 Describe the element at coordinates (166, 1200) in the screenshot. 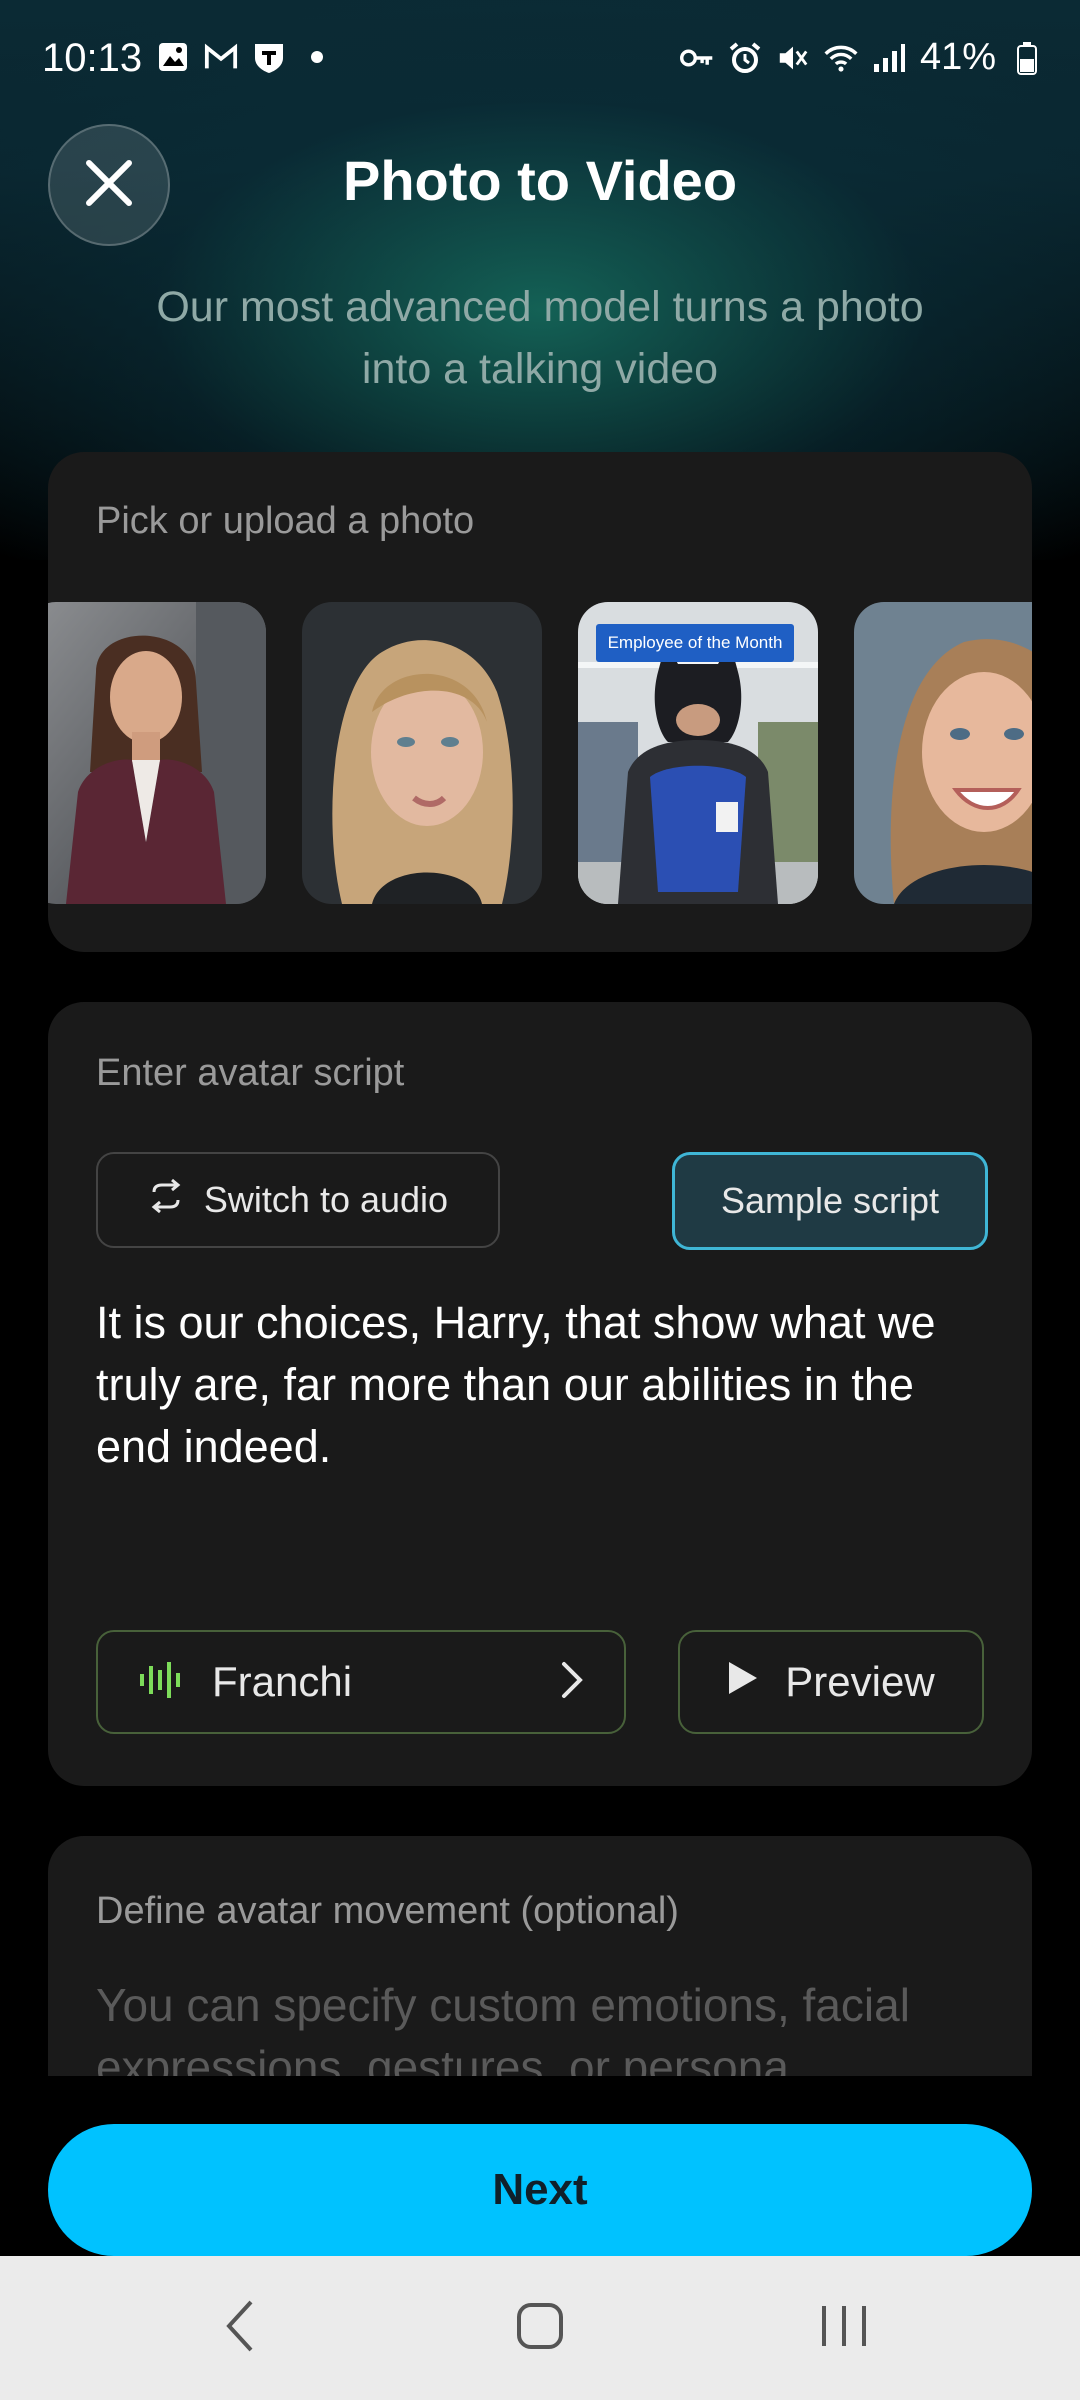

I see `swap-arrows-icon` at that location.